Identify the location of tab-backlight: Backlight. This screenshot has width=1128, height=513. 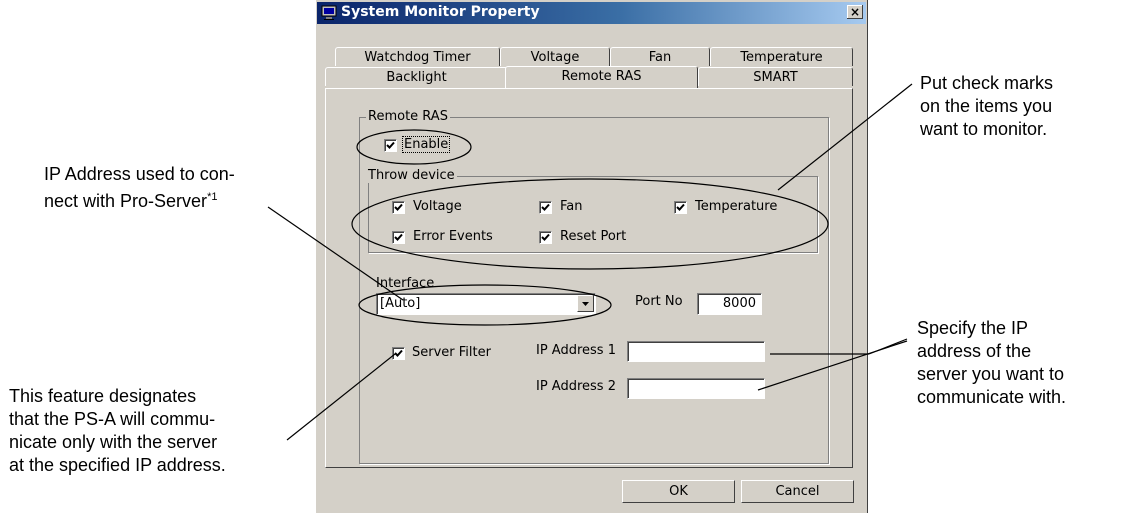
(416, 76).